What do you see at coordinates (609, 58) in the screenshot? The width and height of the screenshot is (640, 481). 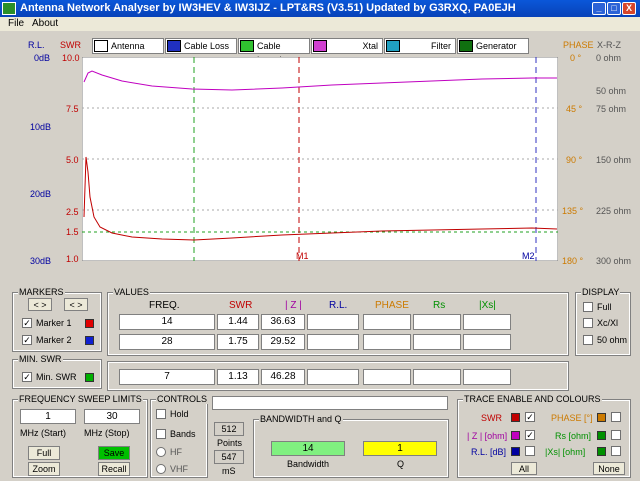 I see `ohm-tick: 0 ohm` at bounding box center [609, 58].